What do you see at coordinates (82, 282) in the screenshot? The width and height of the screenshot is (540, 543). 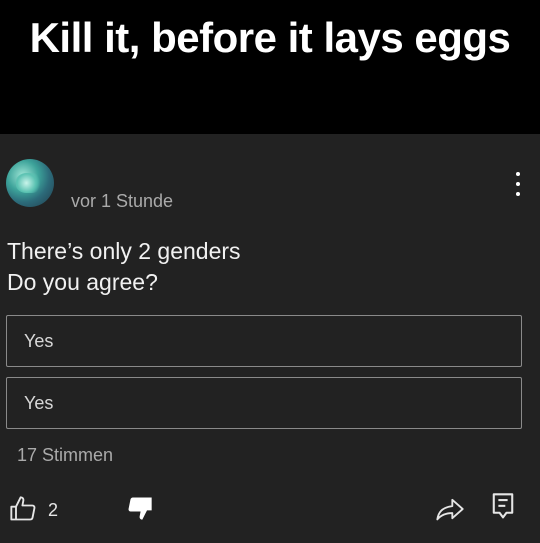 I see `post-text-line-2: Do you agree?` at bounding box center [82, 282].